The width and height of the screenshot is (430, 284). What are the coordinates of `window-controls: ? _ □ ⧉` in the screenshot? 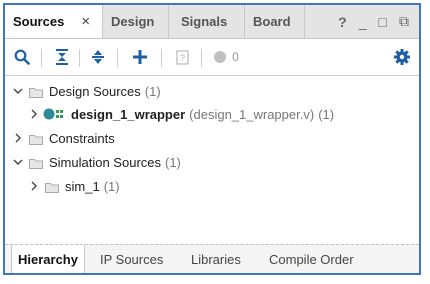 It's located at (373, 21).